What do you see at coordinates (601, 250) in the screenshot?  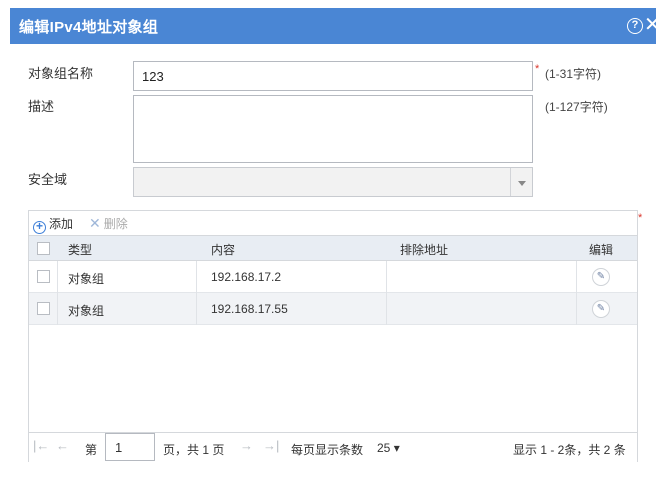 I see `column-header-edit: 编辑` at bounding box center [601, 250].